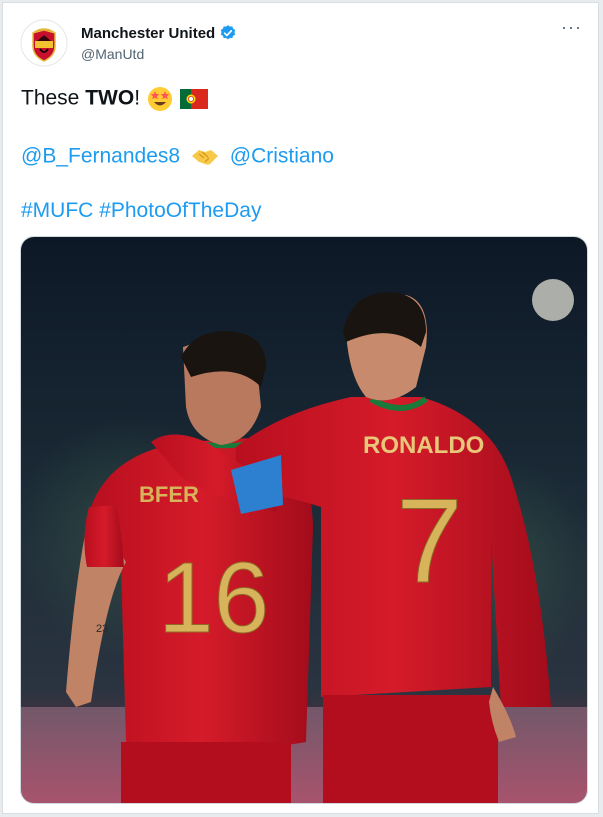 The height and width of the screenshot is (817, 603). What do you see at coordinates (159, 54) in the screenshot?
I see `author-handle: @ManUtd` at bounding box center [159, 54].